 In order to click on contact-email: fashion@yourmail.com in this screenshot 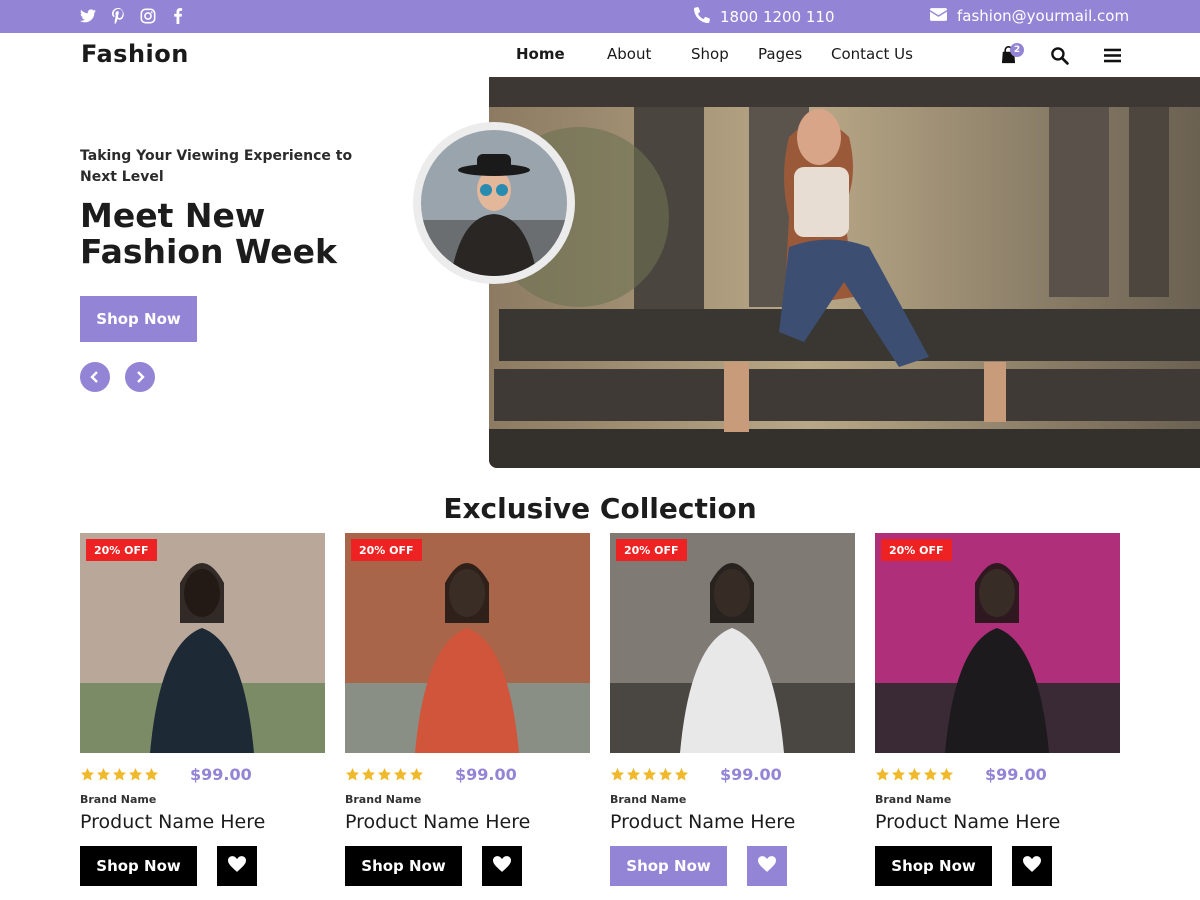, I will do `click(1029, 16)`.